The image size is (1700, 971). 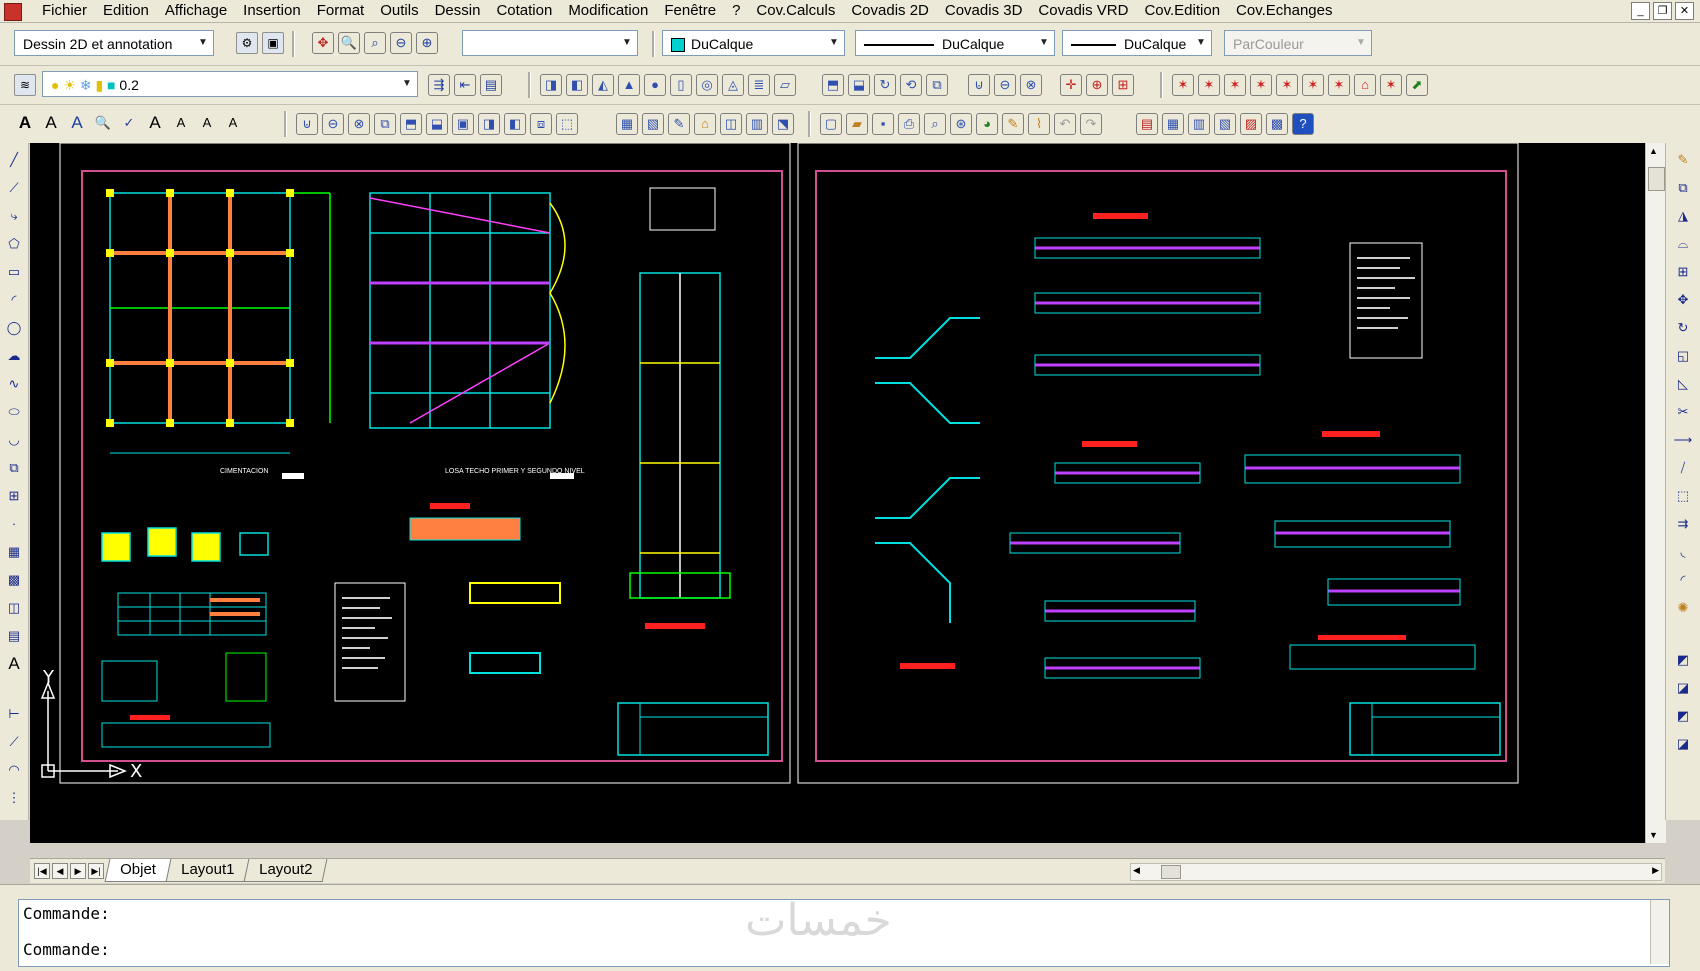 I want to click on extrude-icon: ⬒, so click(x=833, y=85).